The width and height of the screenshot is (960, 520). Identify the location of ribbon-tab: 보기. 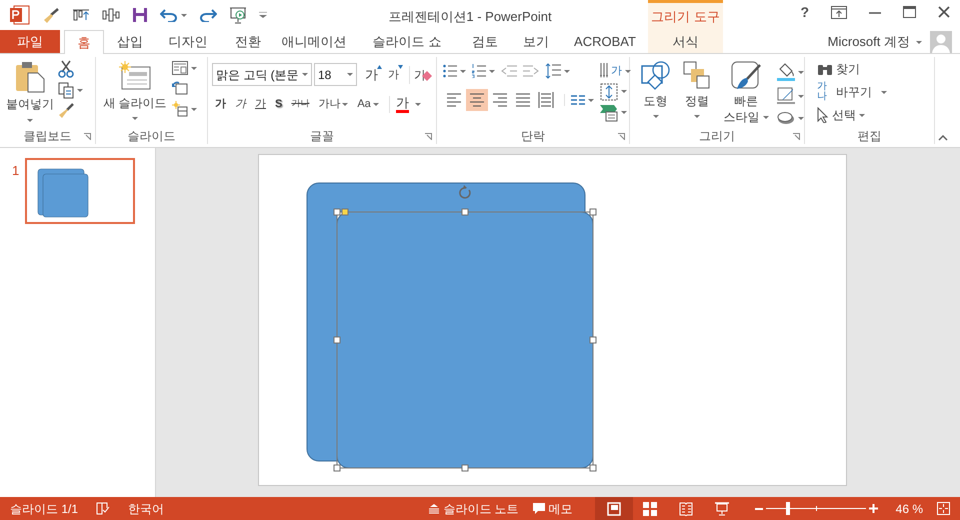
(536, 41).